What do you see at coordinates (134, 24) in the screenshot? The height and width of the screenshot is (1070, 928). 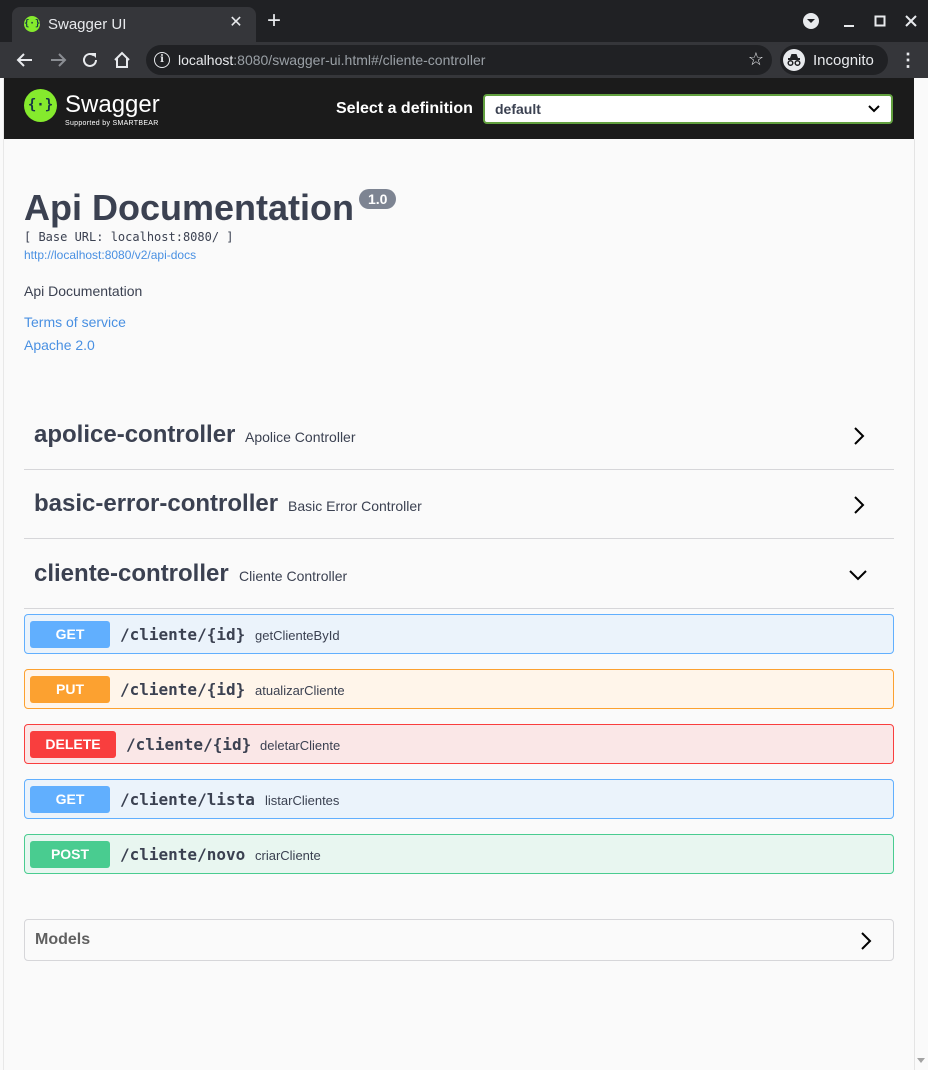 I see `browser-tab: {·} Swagger UI ✕` at bounding box center [134, 24].